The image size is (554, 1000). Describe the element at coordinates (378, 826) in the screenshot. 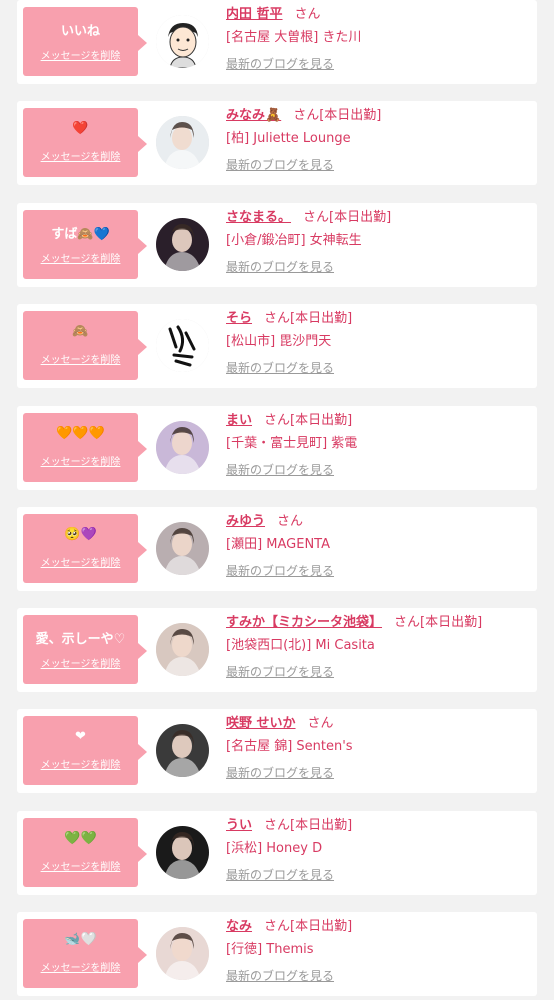

I see `sender-line: うい さん[本日出勤]` at that location.